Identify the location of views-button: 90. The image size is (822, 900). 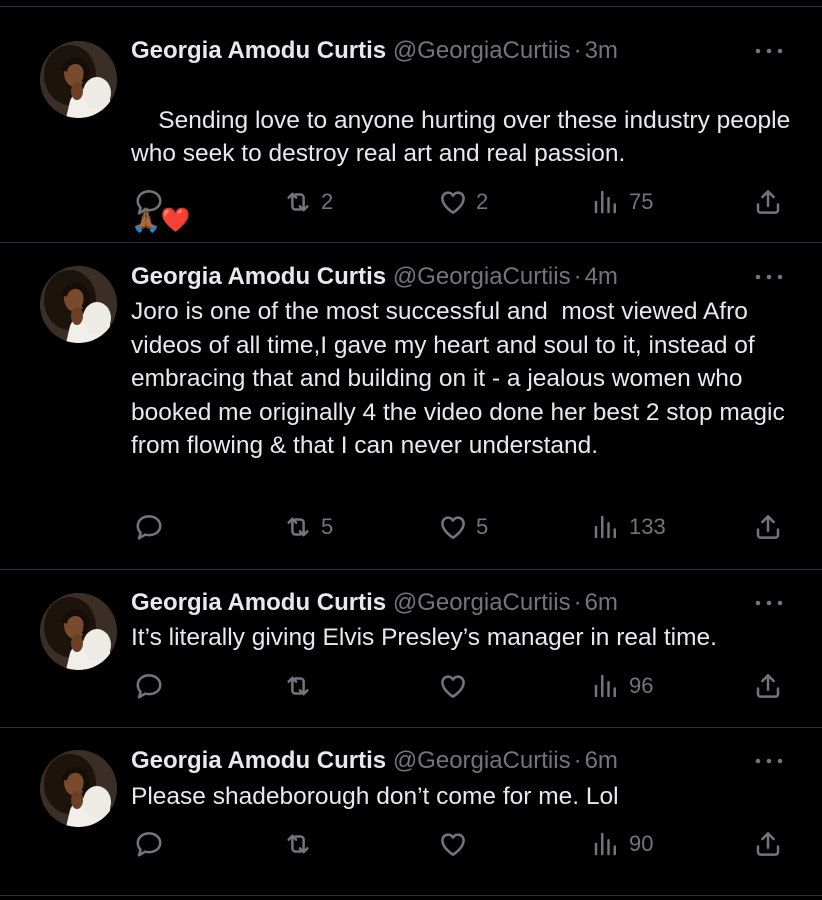
(622, 844).